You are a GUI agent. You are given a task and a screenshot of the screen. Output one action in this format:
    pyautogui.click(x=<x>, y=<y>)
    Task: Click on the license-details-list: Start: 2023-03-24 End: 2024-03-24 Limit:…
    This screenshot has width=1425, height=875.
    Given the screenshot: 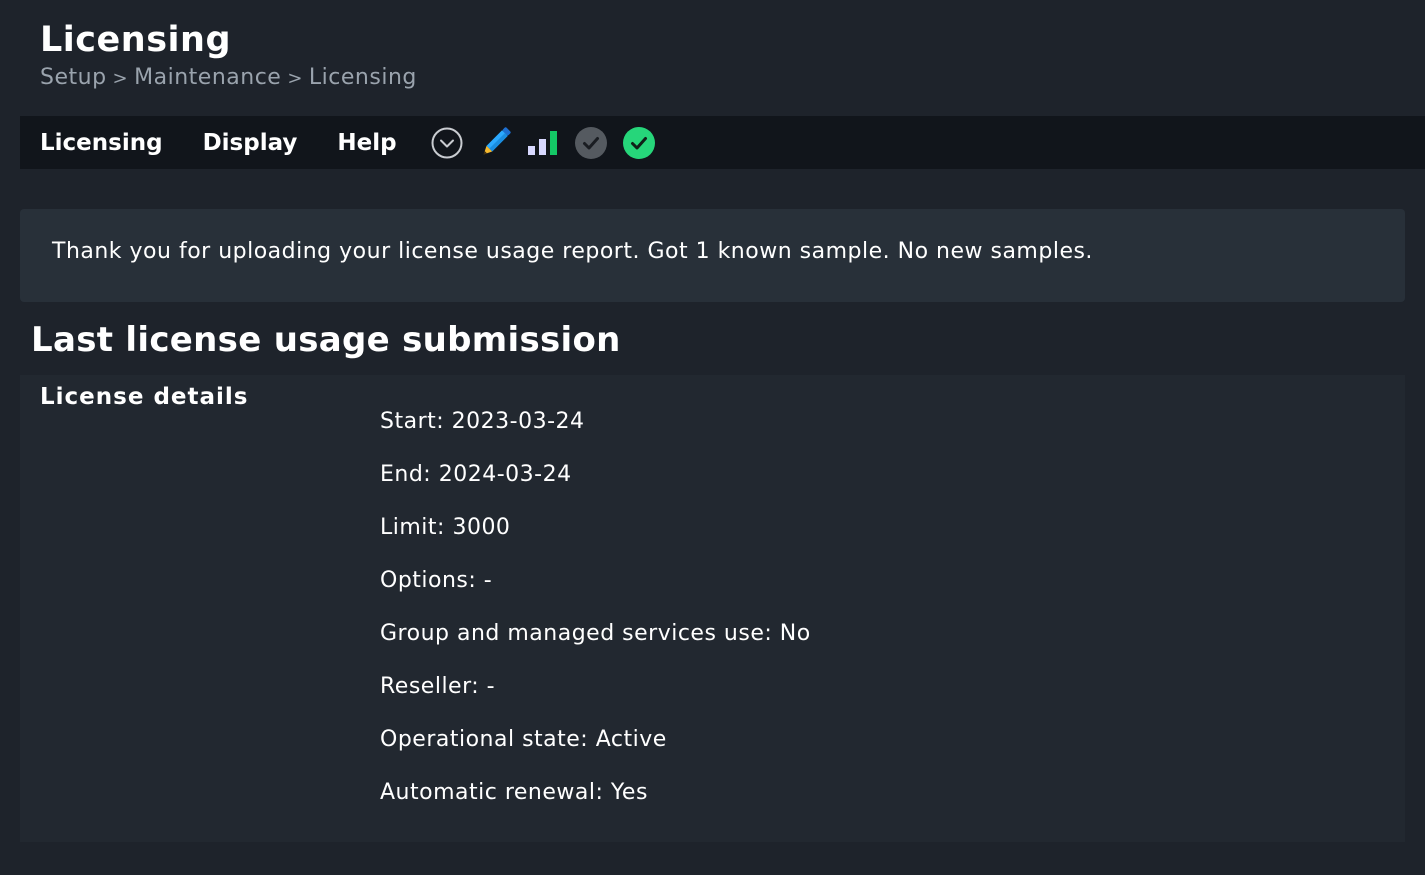 What is the action you would take?
    pyautogui.click(x=595, y=619)
    